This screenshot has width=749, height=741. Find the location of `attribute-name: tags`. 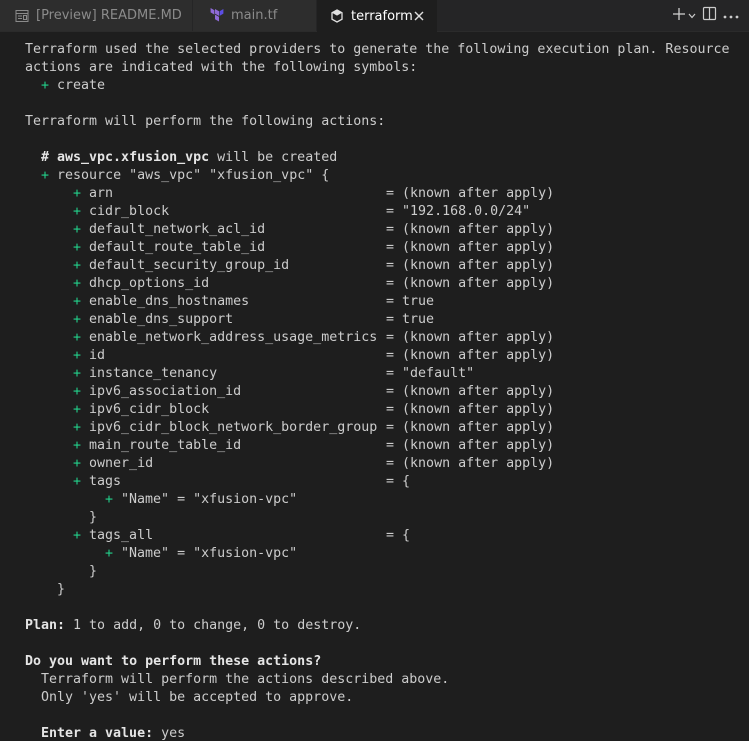

attribute-name: tags is located at coordinates (105, 481).